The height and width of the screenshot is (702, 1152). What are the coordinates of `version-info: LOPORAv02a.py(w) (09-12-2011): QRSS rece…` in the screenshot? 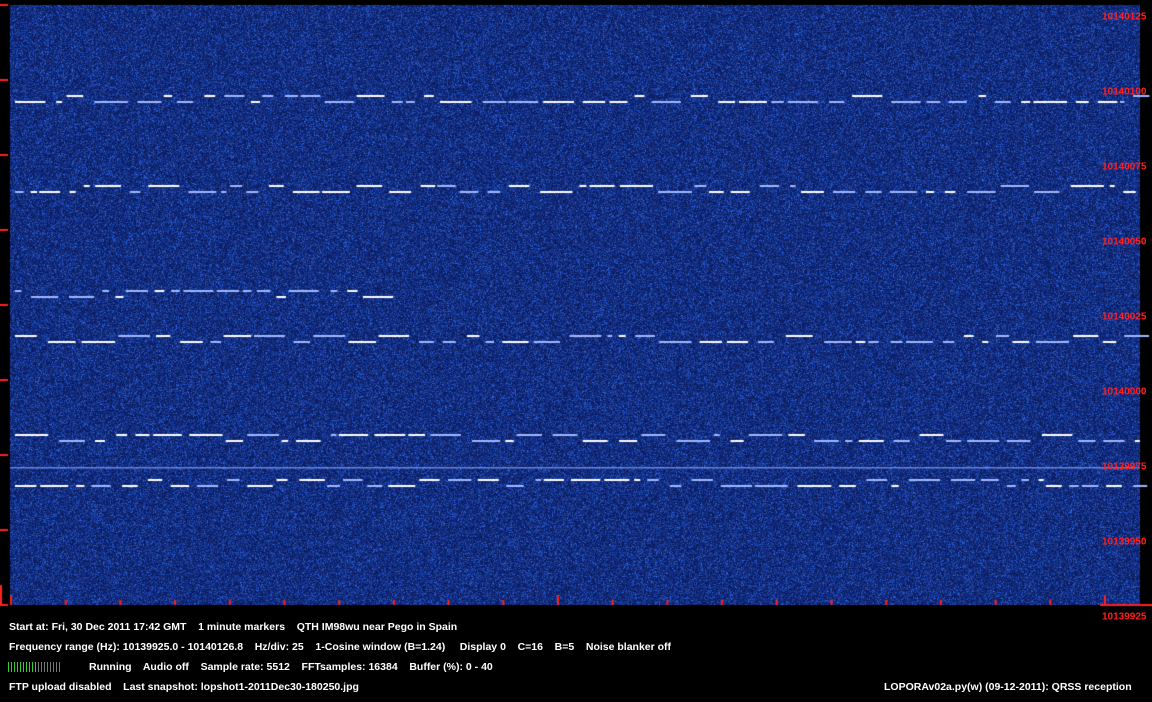 It's located at (1008, 687).